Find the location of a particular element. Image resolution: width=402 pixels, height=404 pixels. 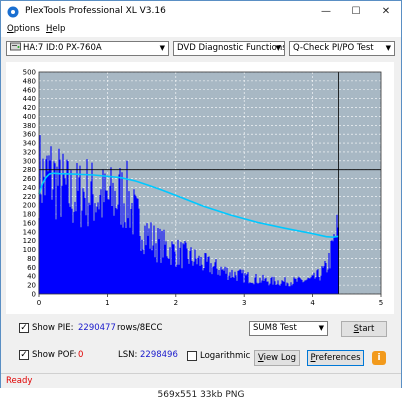

start-button: Start is located at coordinates (364, 329).